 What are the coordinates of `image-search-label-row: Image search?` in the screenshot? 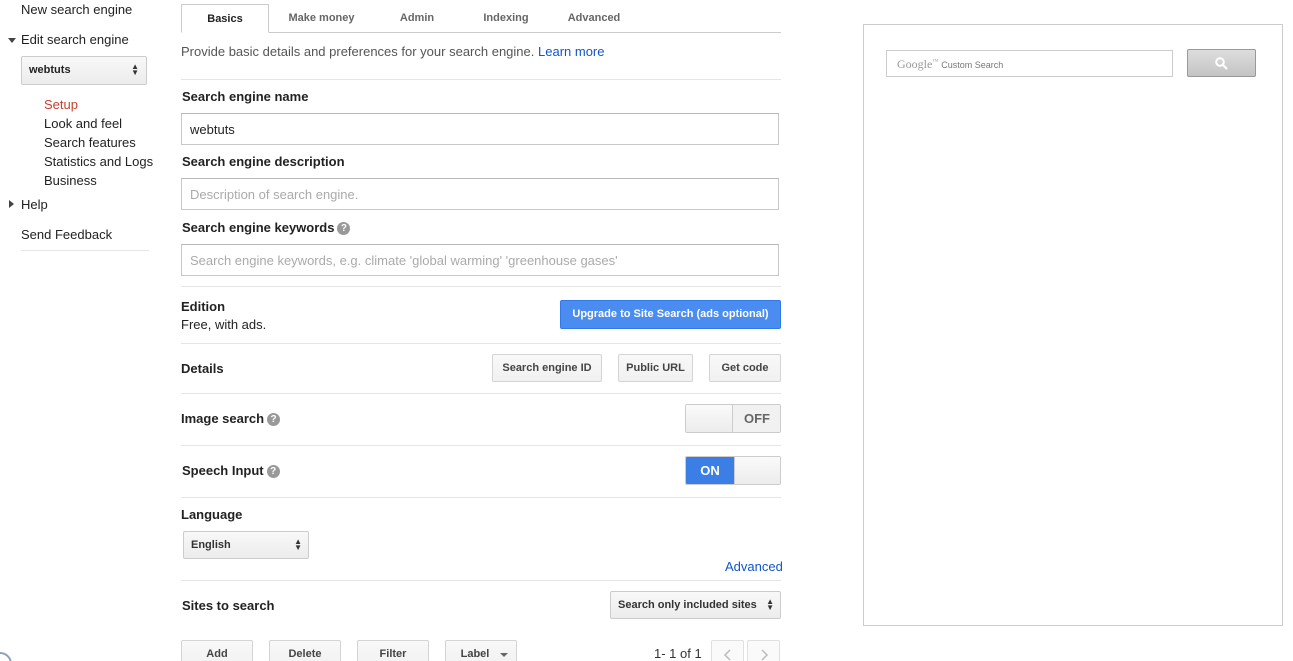 It's located at (231, 418).